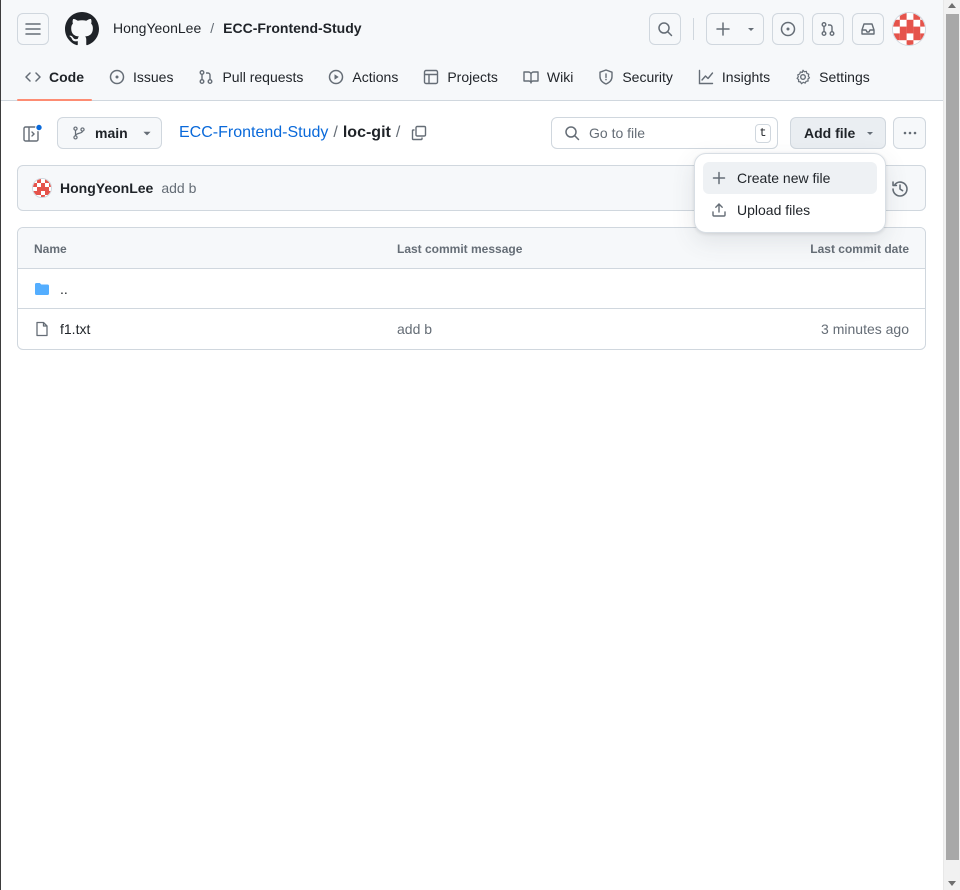  I want to click on commit-message-link: add b, so click(178, 188).